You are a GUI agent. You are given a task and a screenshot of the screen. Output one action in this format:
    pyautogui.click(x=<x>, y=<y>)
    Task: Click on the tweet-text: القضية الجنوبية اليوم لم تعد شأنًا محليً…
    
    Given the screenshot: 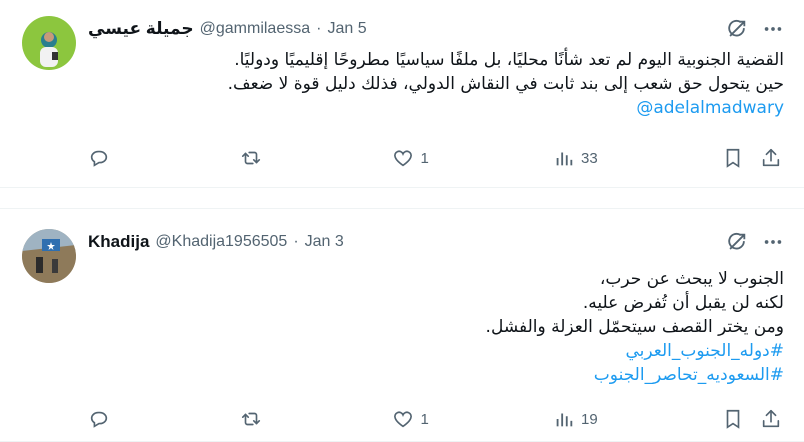 What is the action you would take?
    pyautogui.click(x=436, y=84)
    